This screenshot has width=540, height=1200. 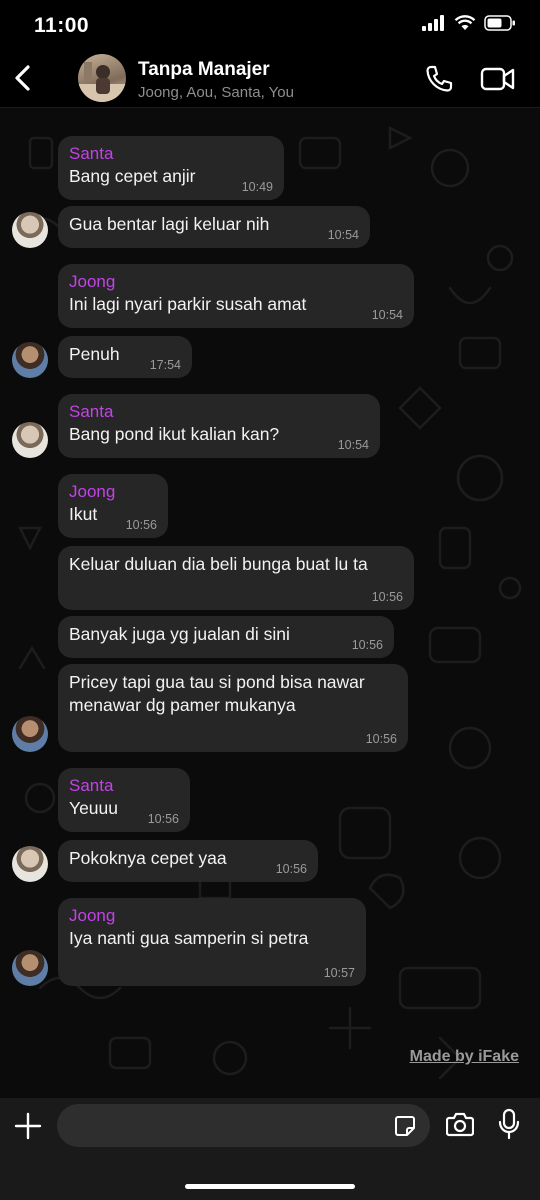 I want to click on battery-icon, so click(x=499, y=23).